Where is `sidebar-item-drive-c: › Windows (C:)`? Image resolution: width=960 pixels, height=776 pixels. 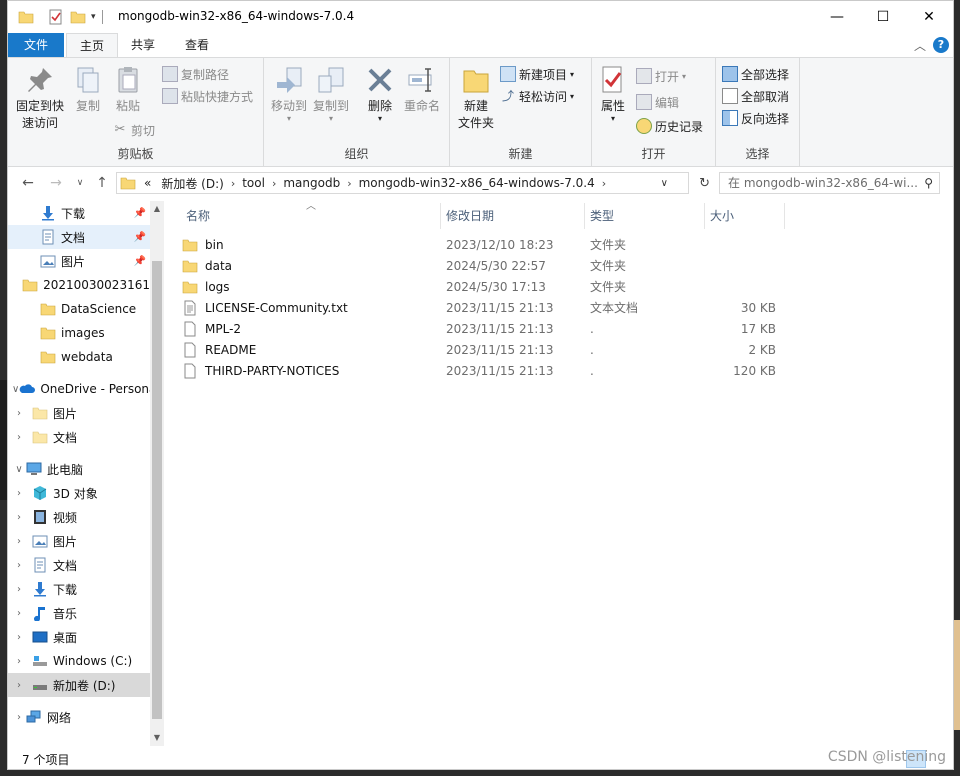
sidebar-item-drive-c: › Windows (C:) is located at coordinates (79, 661).